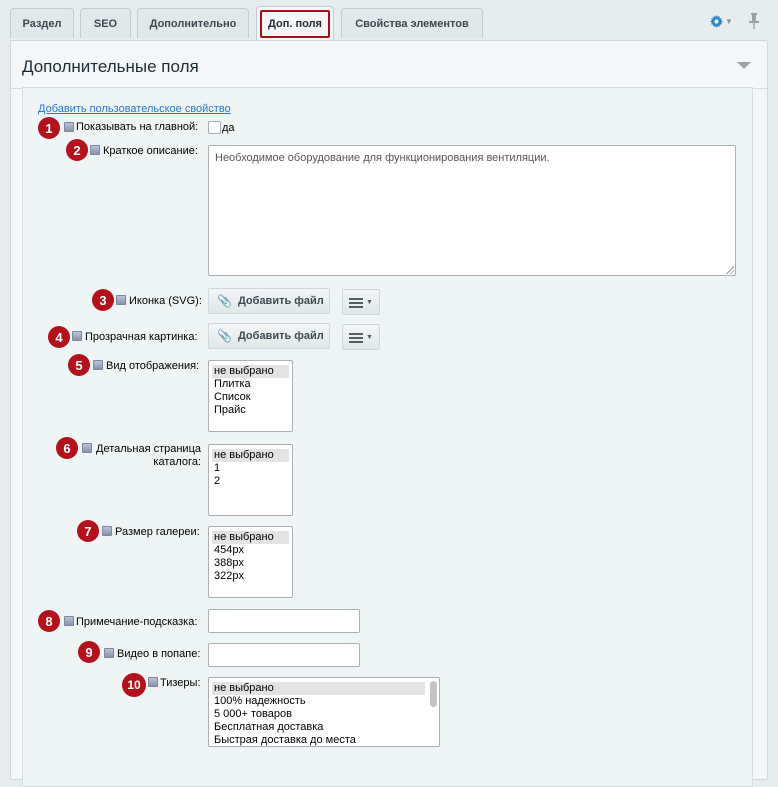 The image size is (778, 787). What do you see at coordinates (159, 654) in the screenshot?
I see `popup-video-label: Видео в попапе:` at bounding box center [159, 654].